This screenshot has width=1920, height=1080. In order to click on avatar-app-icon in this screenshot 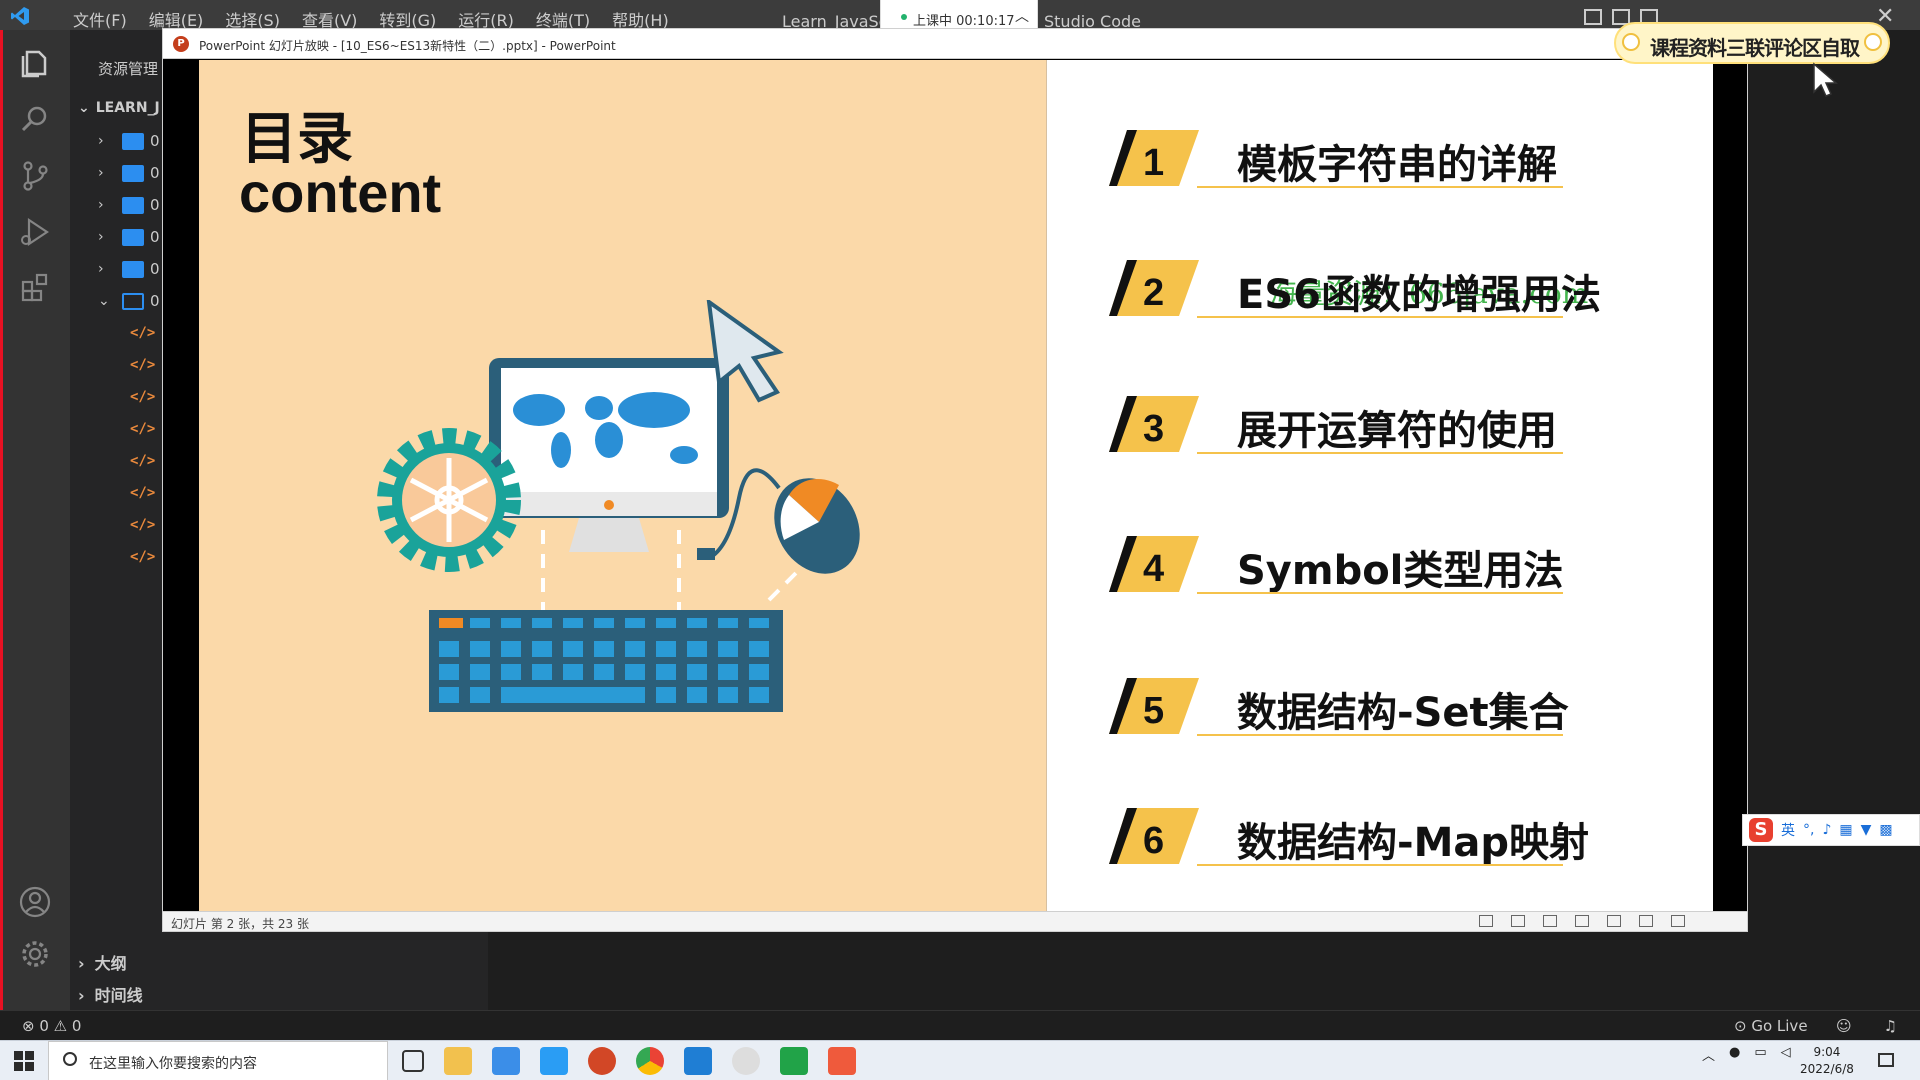, I will do `click(746, 1061)`.